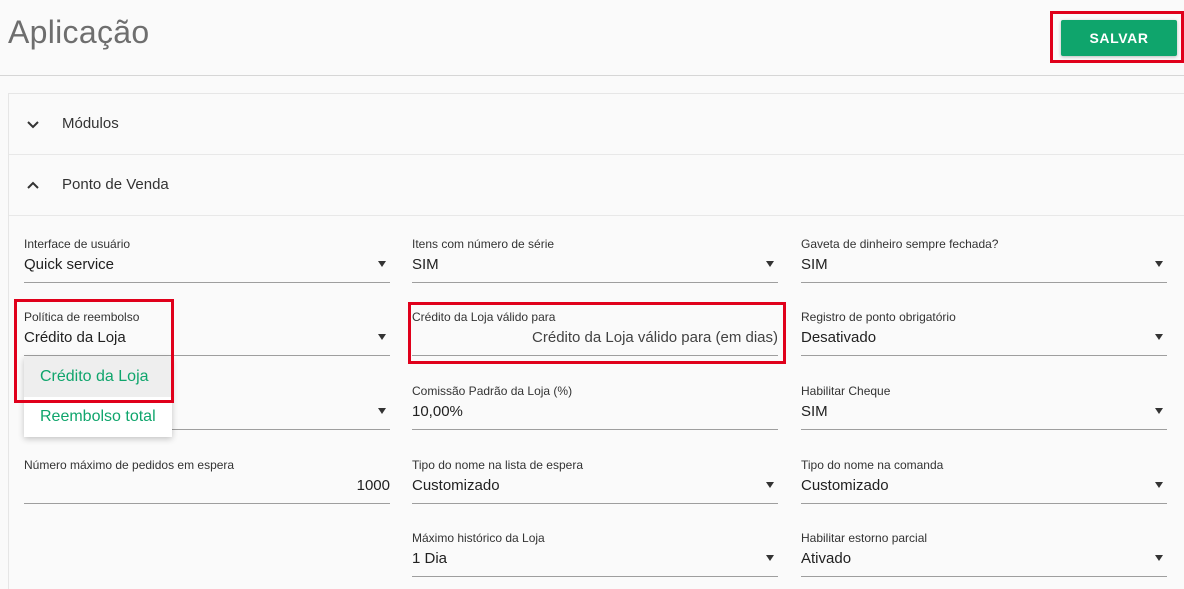 This screenshot has width=1184, height=589. Describe the element at coordinates (596, 124) in the screenshot. I see `accordion-modulos: Módulos` at that location.